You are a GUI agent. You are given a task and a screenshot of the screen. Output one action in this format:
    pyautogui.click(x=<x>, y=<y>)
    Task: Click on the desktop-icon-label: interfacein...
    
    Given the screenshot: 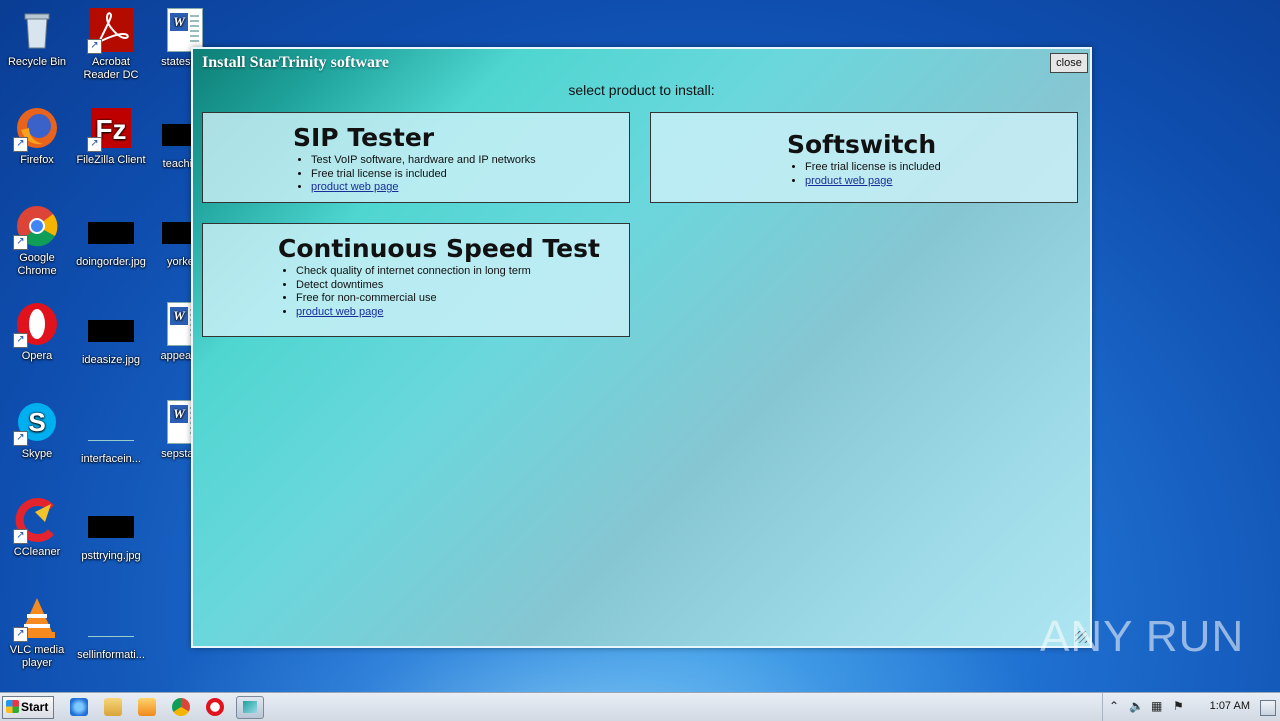 What is the action you would take?
    pyautogui.click(x=111, y=459)
    